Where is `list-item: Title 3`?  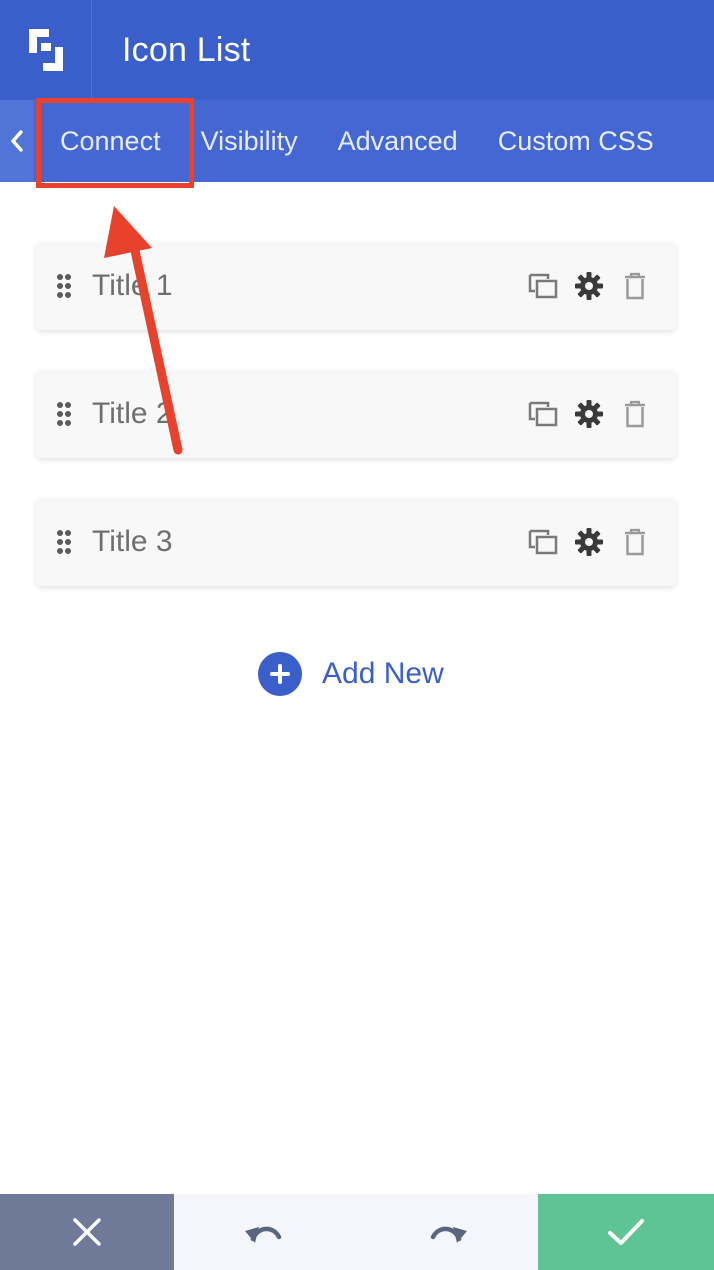 list-item: Title 3 is located at coordinates (356, 542).